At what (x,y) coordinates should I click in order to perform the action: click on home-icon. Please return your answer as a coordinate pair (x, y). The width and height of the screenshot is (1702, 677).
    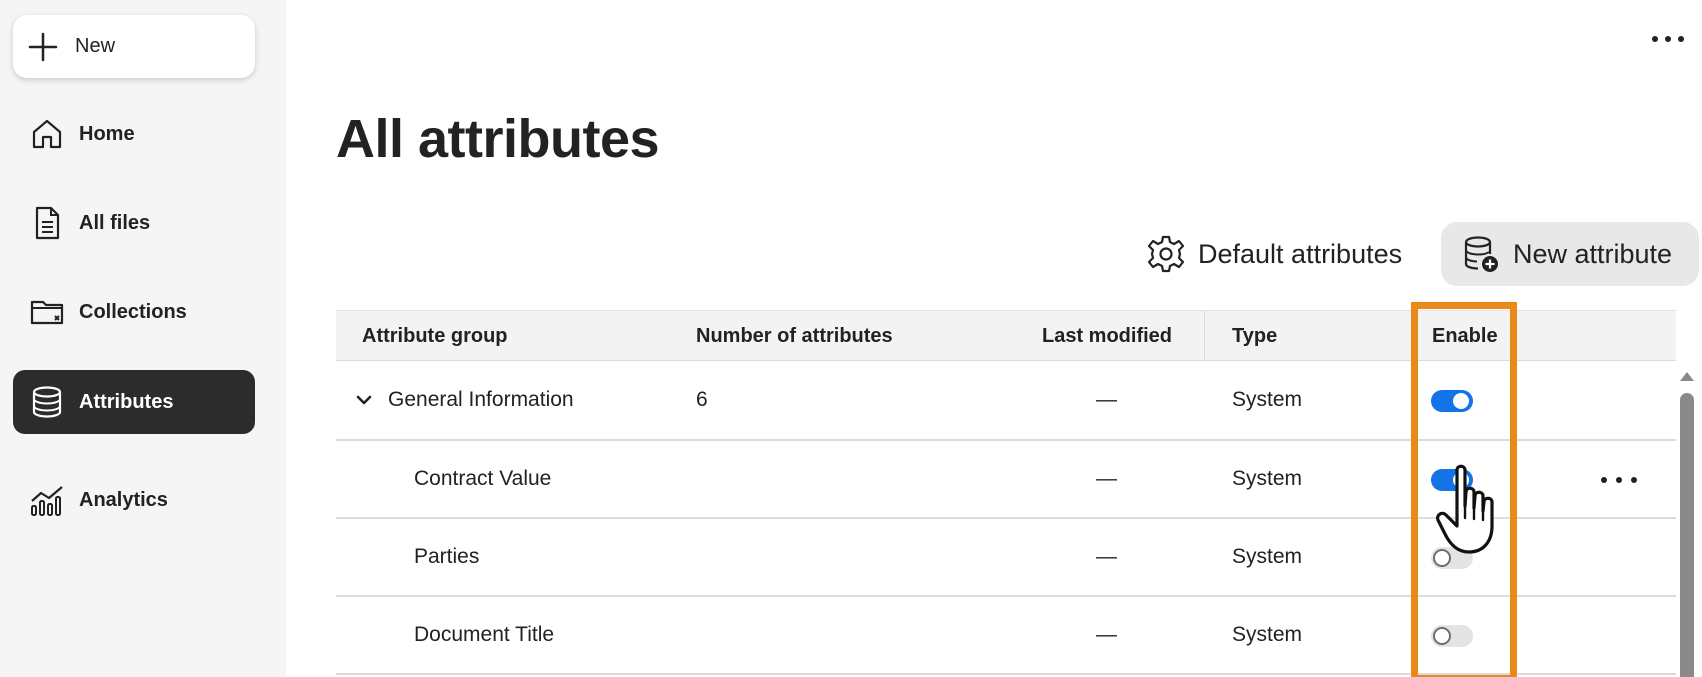
    Looking at the image, I should click on (47, 134).